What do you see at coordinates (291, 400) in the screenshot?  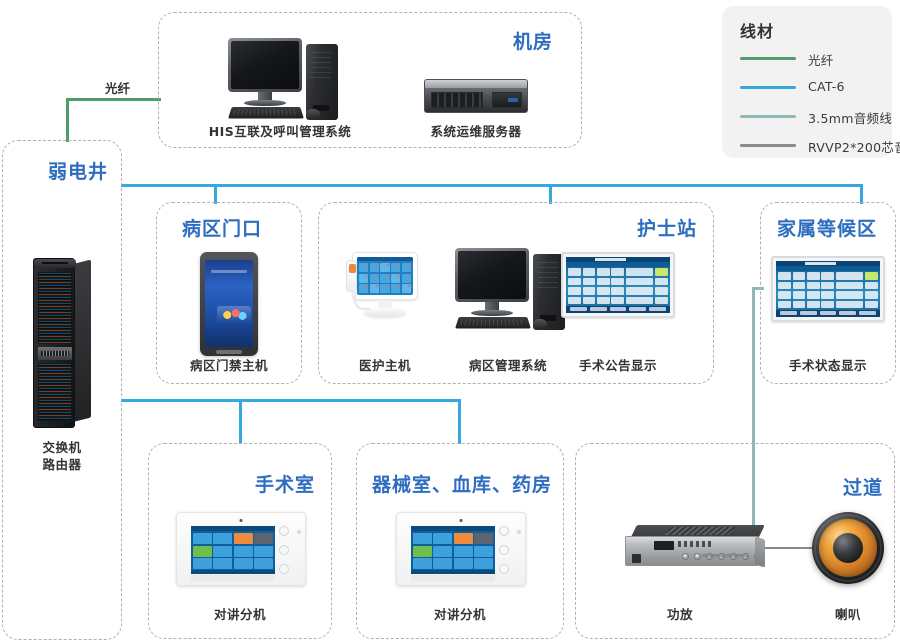 I see `wire-cat6-lower-bus` at bounding box center [291, 400].